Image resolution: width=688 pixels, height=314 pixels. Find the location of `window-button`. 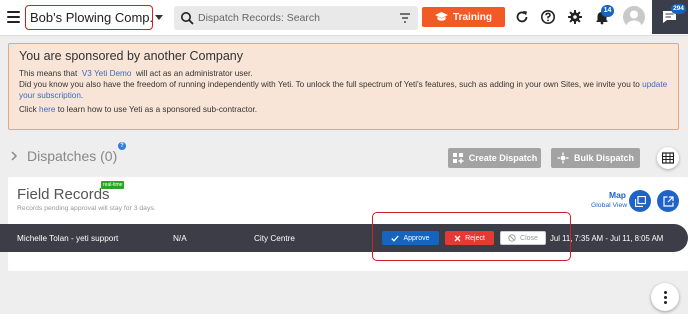

window-button is located at coordinates (640, 201).